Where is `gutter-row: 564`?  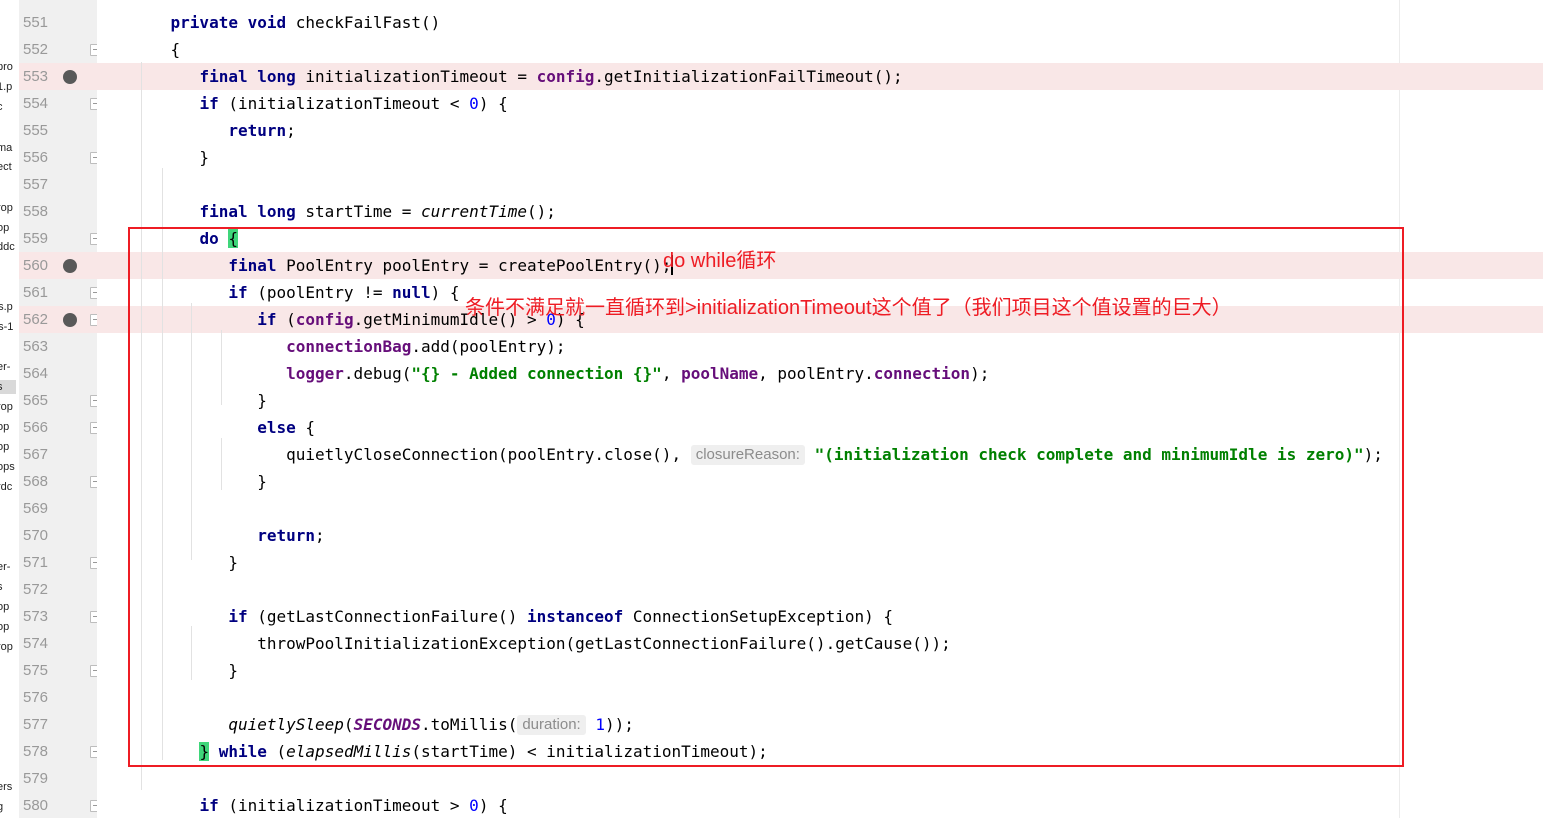 gutter-row: 564 is located at coordinates (58, 373).